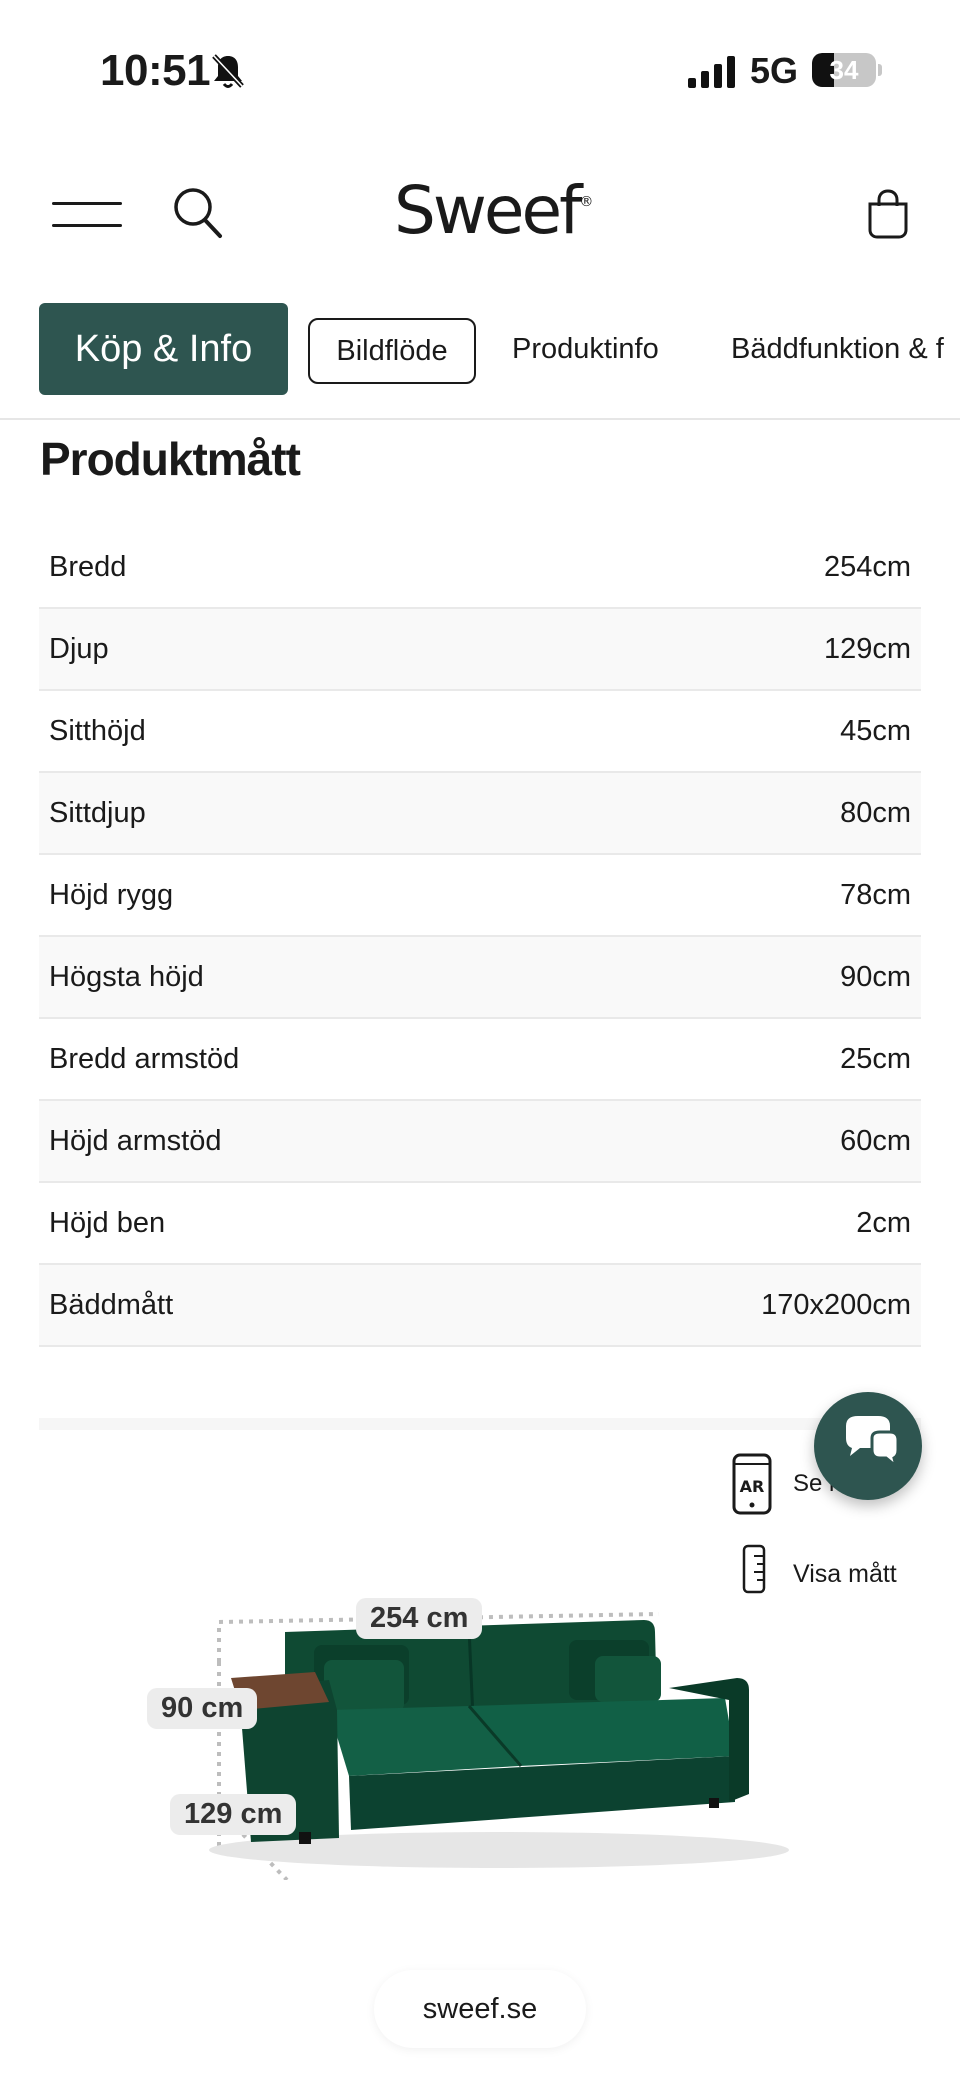  What do you see at coordinates (774, 70) in the screenshot?
I see `network-type: 5G` at bounding box center [774, 70].